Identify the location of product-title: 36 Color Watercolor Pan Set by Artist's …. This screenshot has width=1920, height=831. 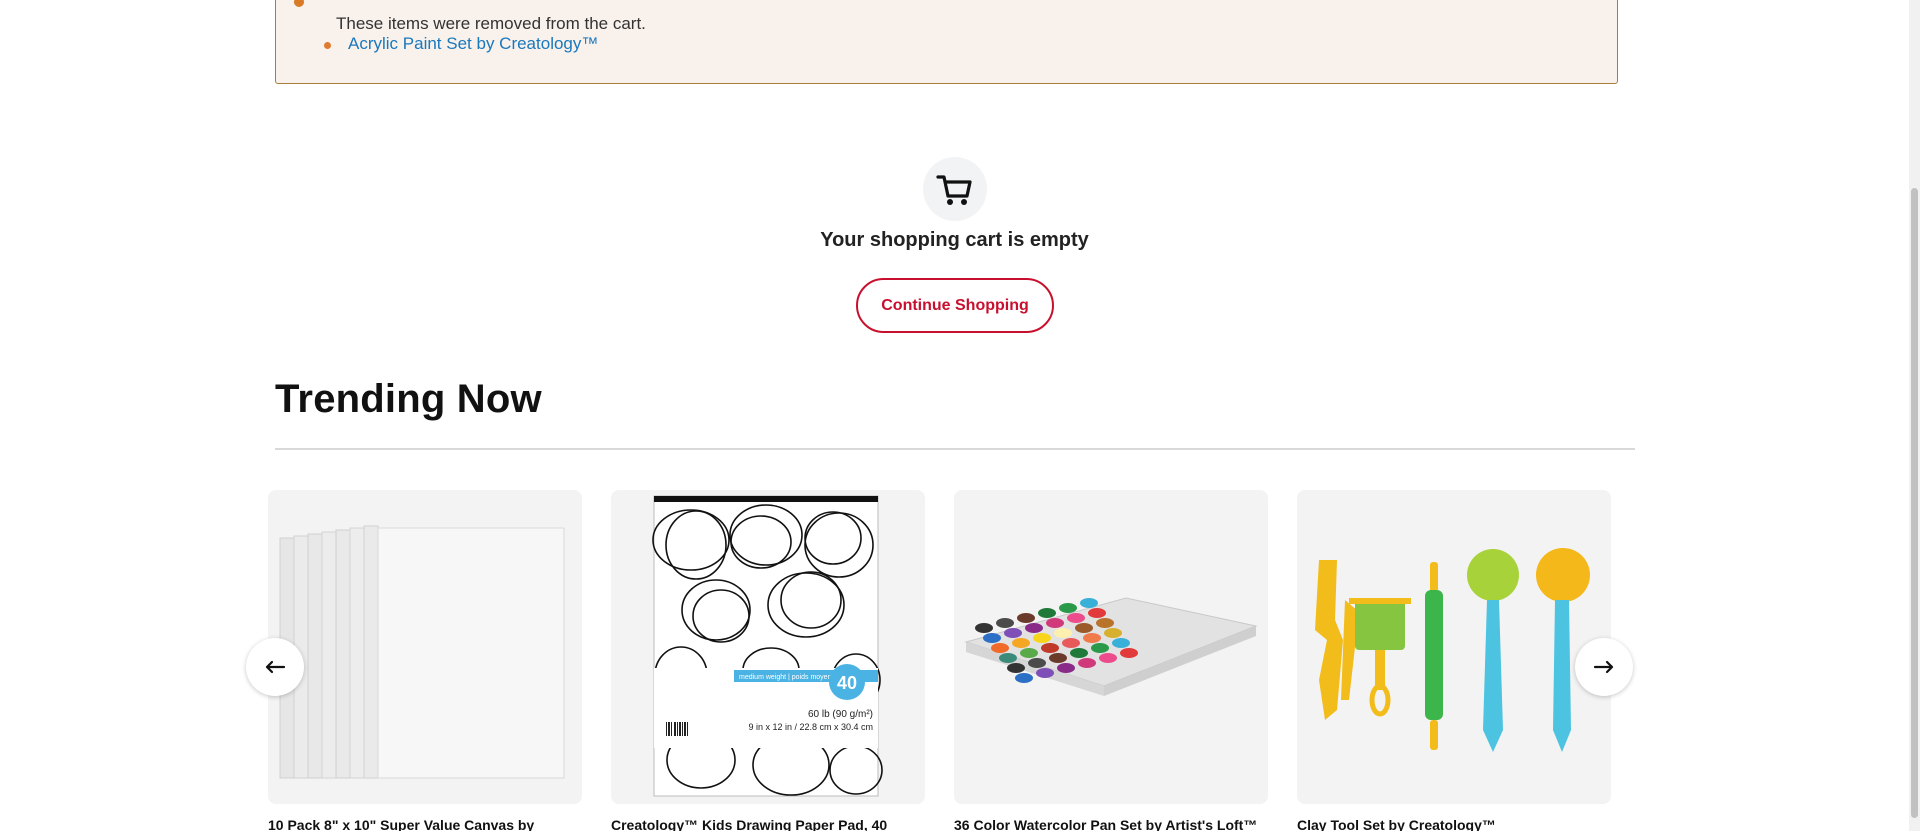
(1114, 824).